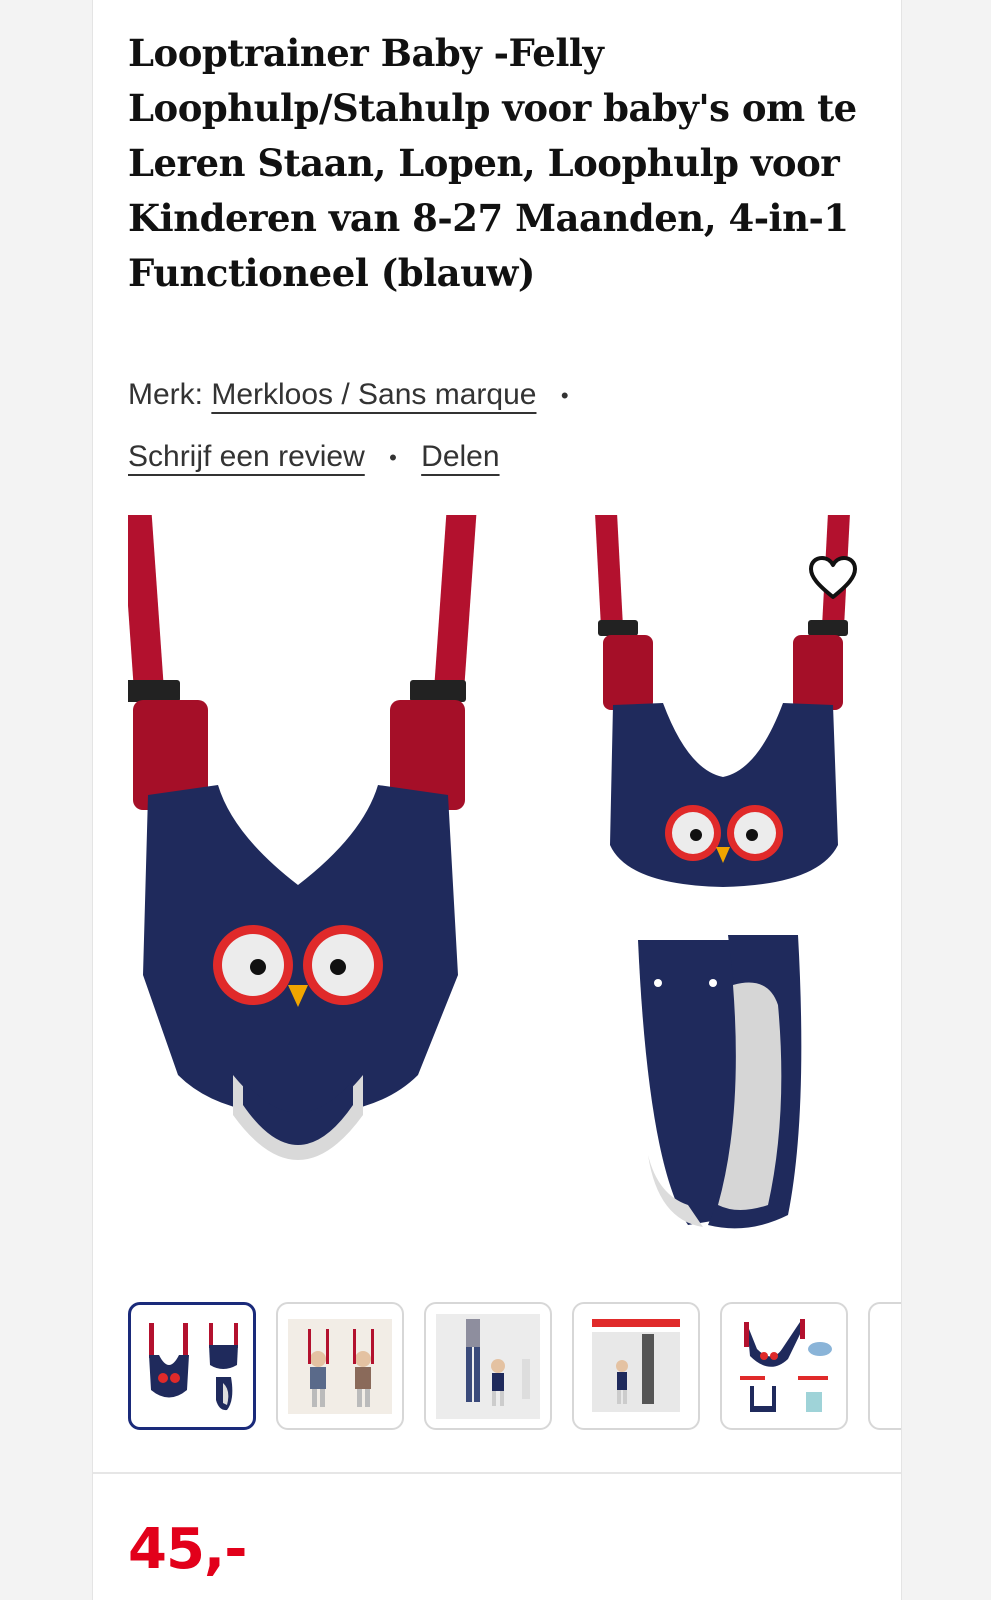 This screenshot has width=991, height=1600. I want to click on thumb-next-partial, so click(884, 1366).